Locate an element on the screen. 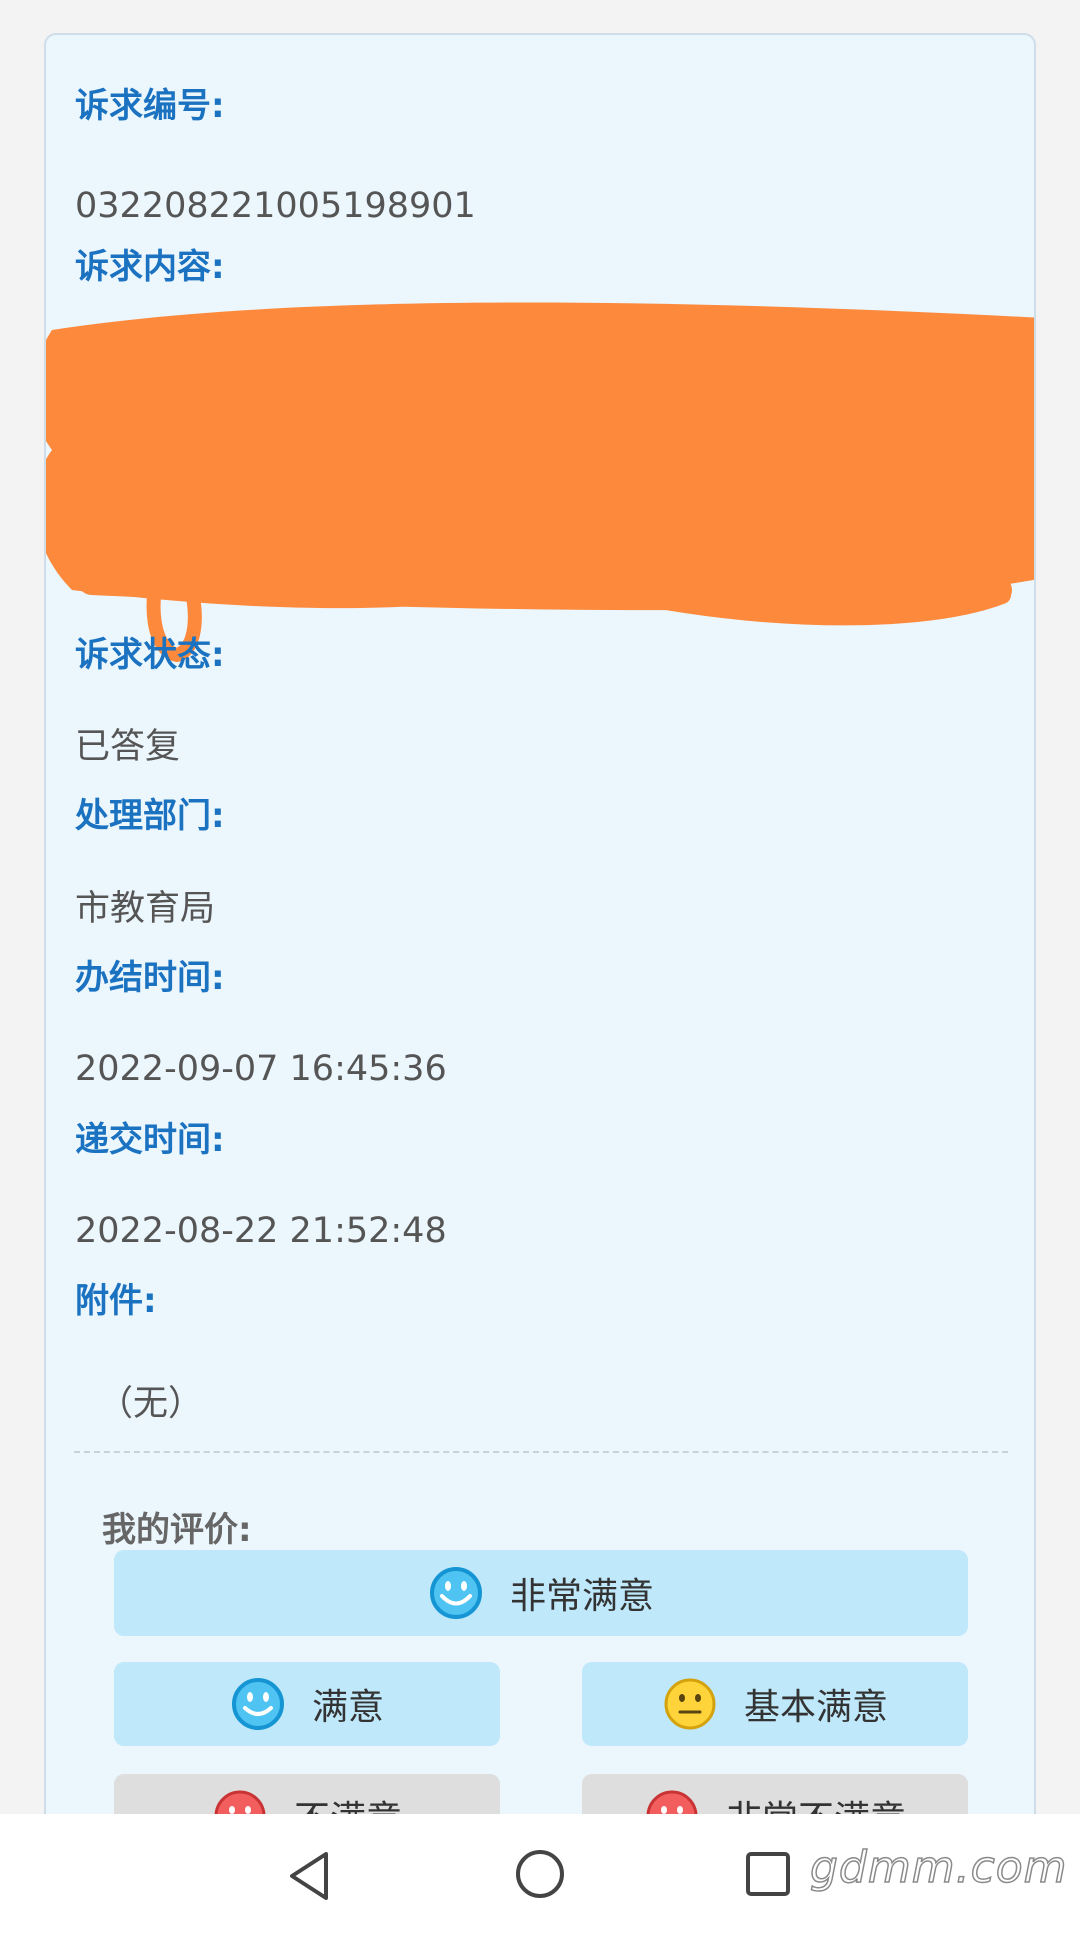 Image resolution: width=1080 pixels, height=1934 pixels. completed-time-label: 办结时间: is located at coordinates (150, 978).